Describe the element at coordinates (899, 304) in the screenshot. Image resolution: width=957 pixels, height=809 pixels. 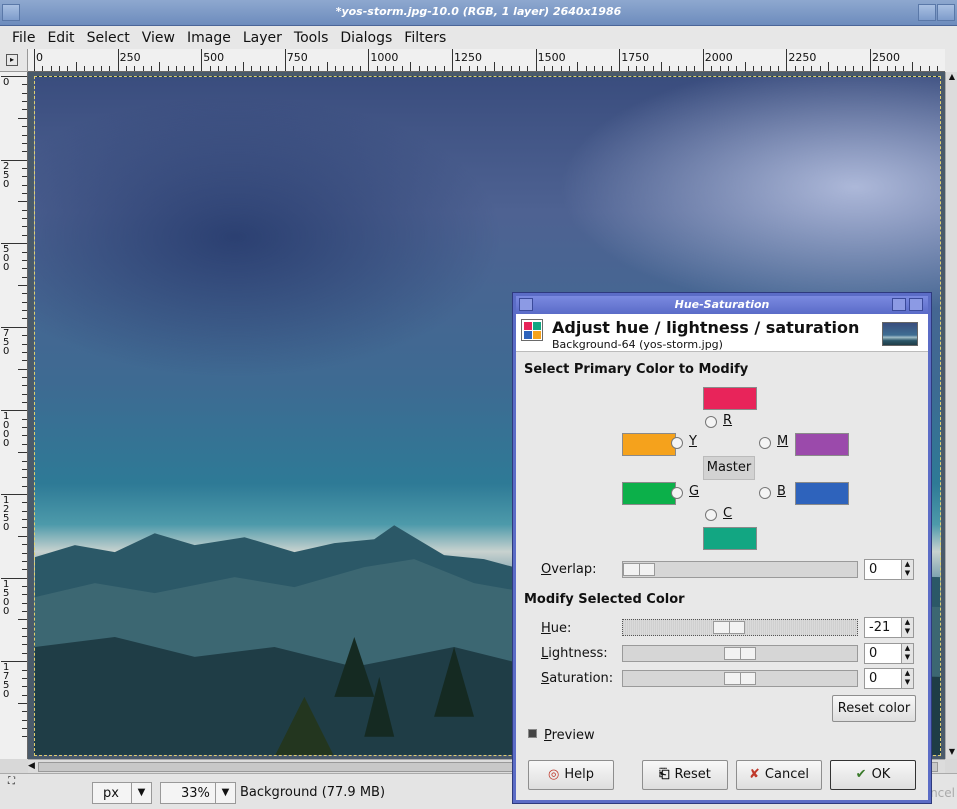
I see `dialog-maximize-button` at that location.